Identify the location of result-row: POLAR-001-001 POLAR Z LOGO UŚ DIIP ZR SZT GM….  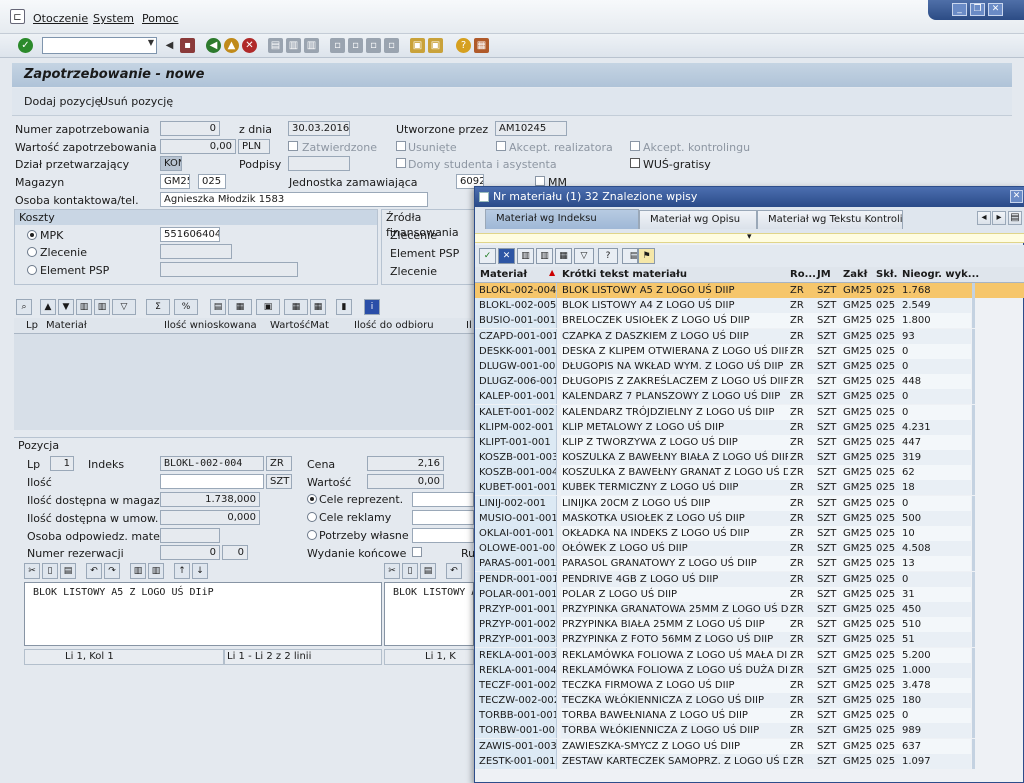
(749, 594).